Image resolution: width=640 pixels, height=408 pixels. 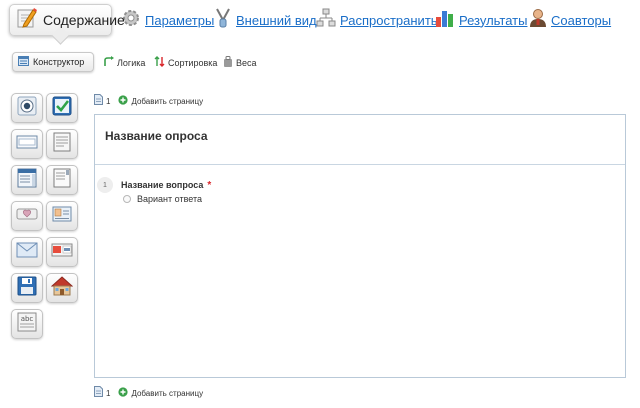 I want to click on palette-contact-card, so click(x=62, y=216).